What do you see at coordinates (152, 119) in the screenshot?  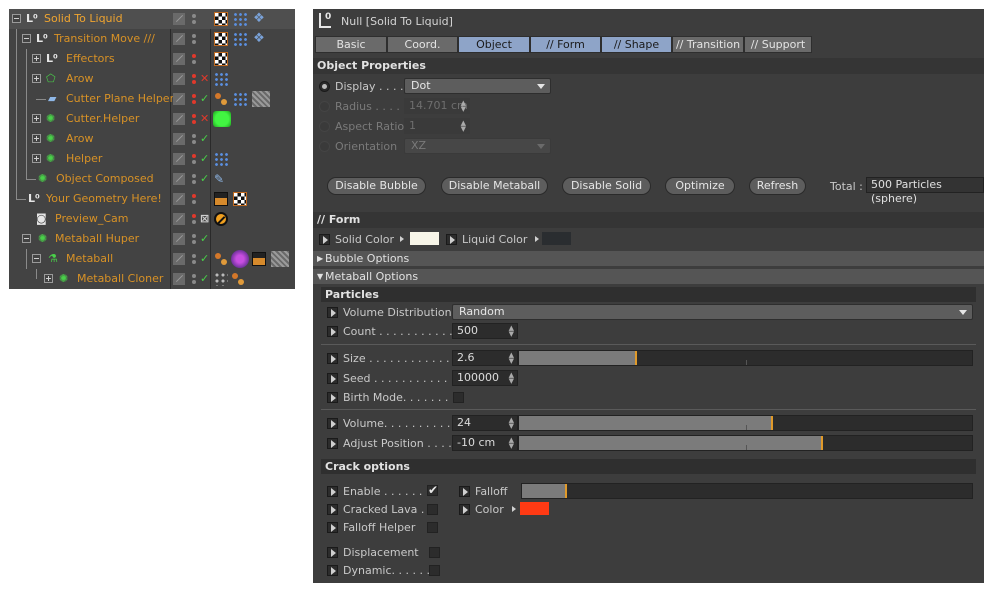 I see `om-row-cutter-helper: ✺ Cutter.Helper ✕` at bounding box center [152, 119].